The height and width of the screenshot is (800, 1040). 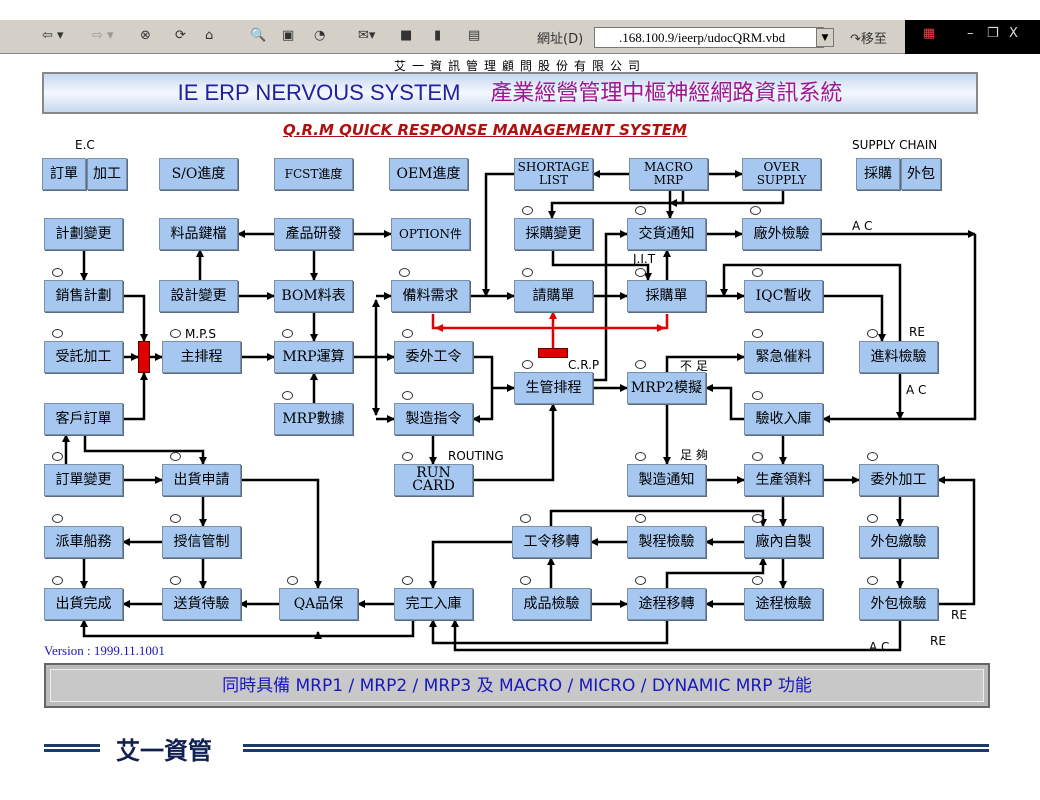 I want to click on node-sales-plan: 銷售計劃, so click(x=83, y=296).